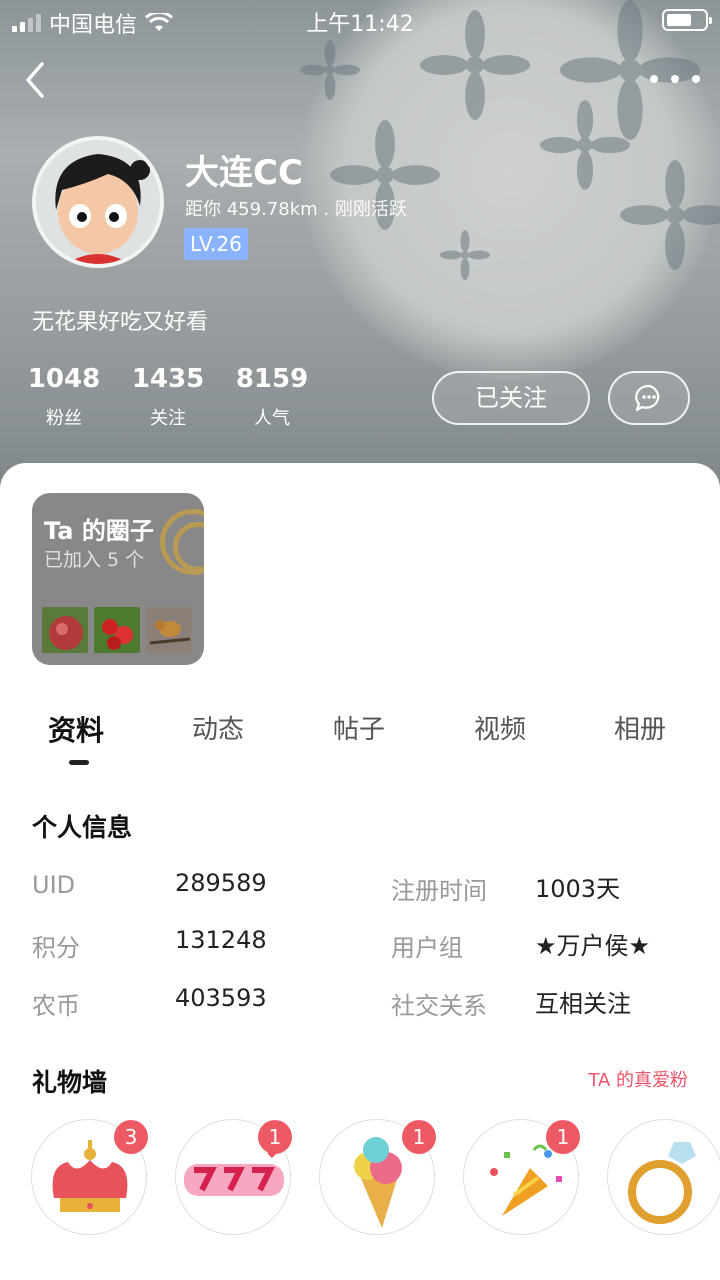  Describe the element at coordinates (182, 542) in the screenshot. I see `circle-logo-icon` at that location.